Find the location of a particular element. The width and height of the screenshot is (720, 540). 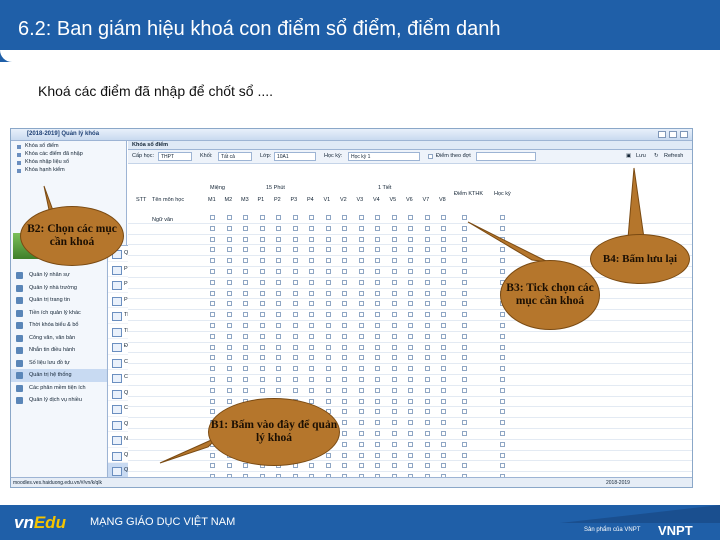

khoi-select: Tất cả is located at coordinates (235, 156).